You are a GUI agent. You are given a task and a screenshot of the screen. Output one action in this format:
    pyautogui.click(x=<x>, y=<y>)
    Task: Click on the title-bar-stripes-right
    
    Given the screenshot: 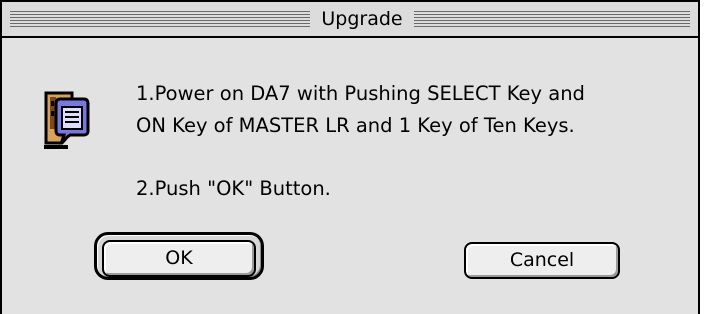 What is the action you would take?
    pyautogui.click(x=552, y=19)
    